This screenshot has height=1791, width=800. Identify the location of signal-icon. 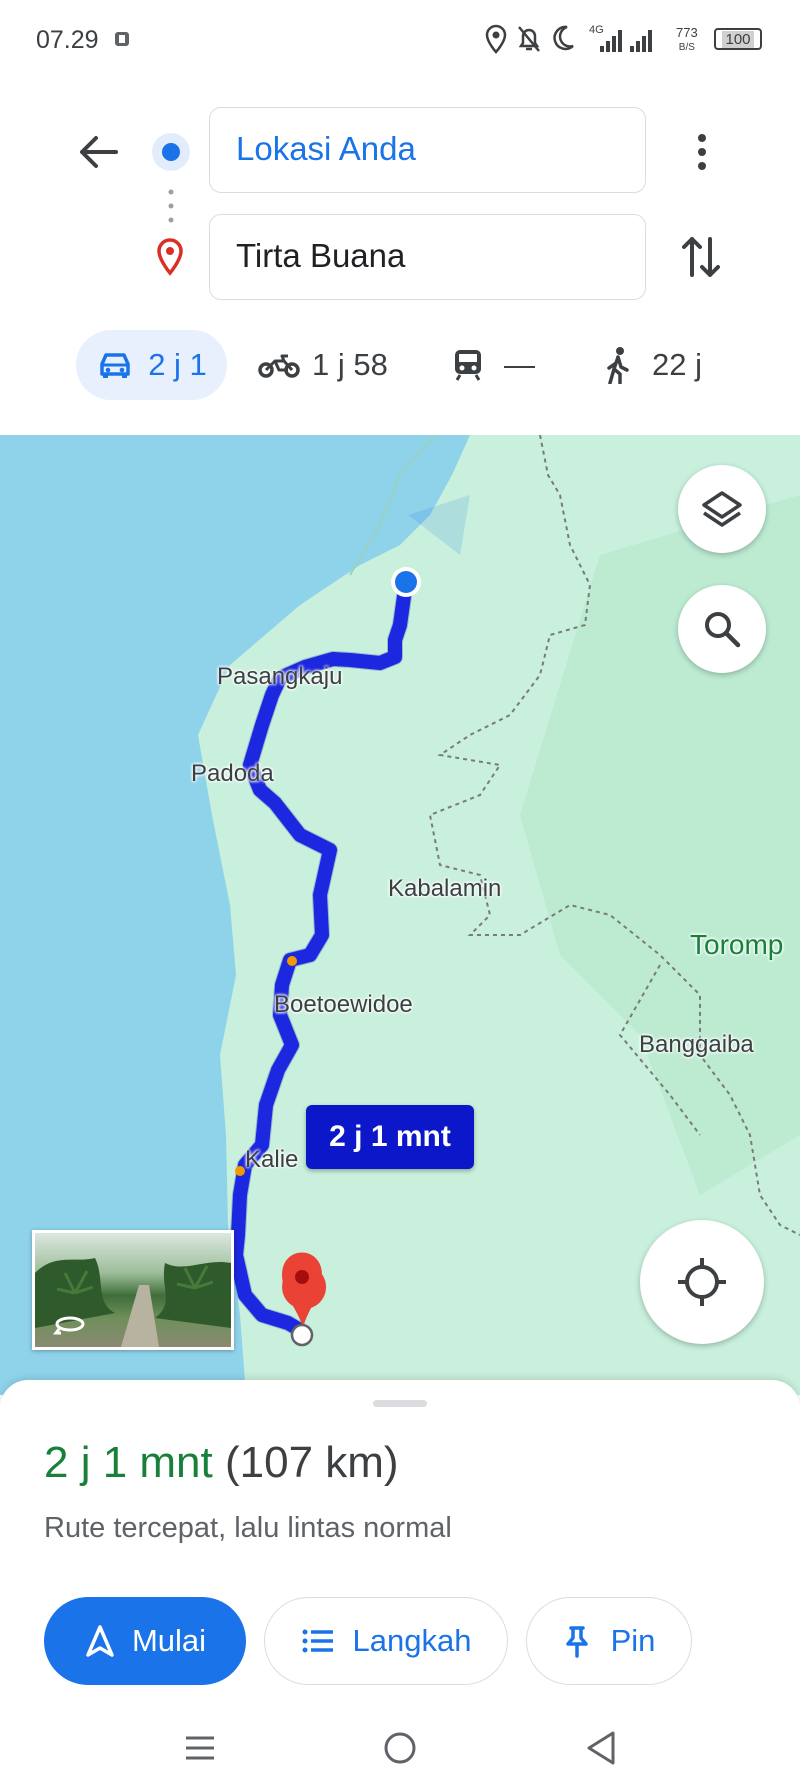
(626, 41).